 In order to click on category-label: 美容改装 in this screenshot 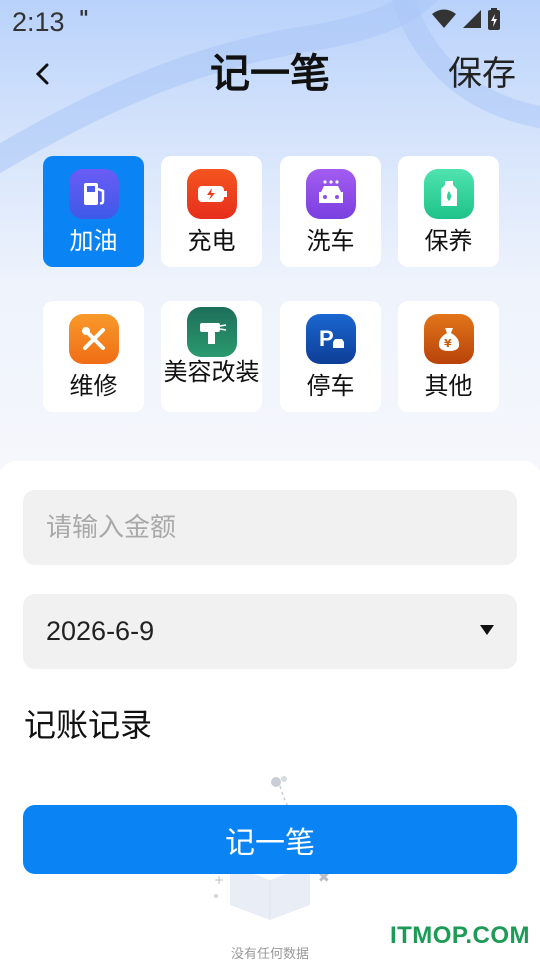, I will do `click(211, 372)`.